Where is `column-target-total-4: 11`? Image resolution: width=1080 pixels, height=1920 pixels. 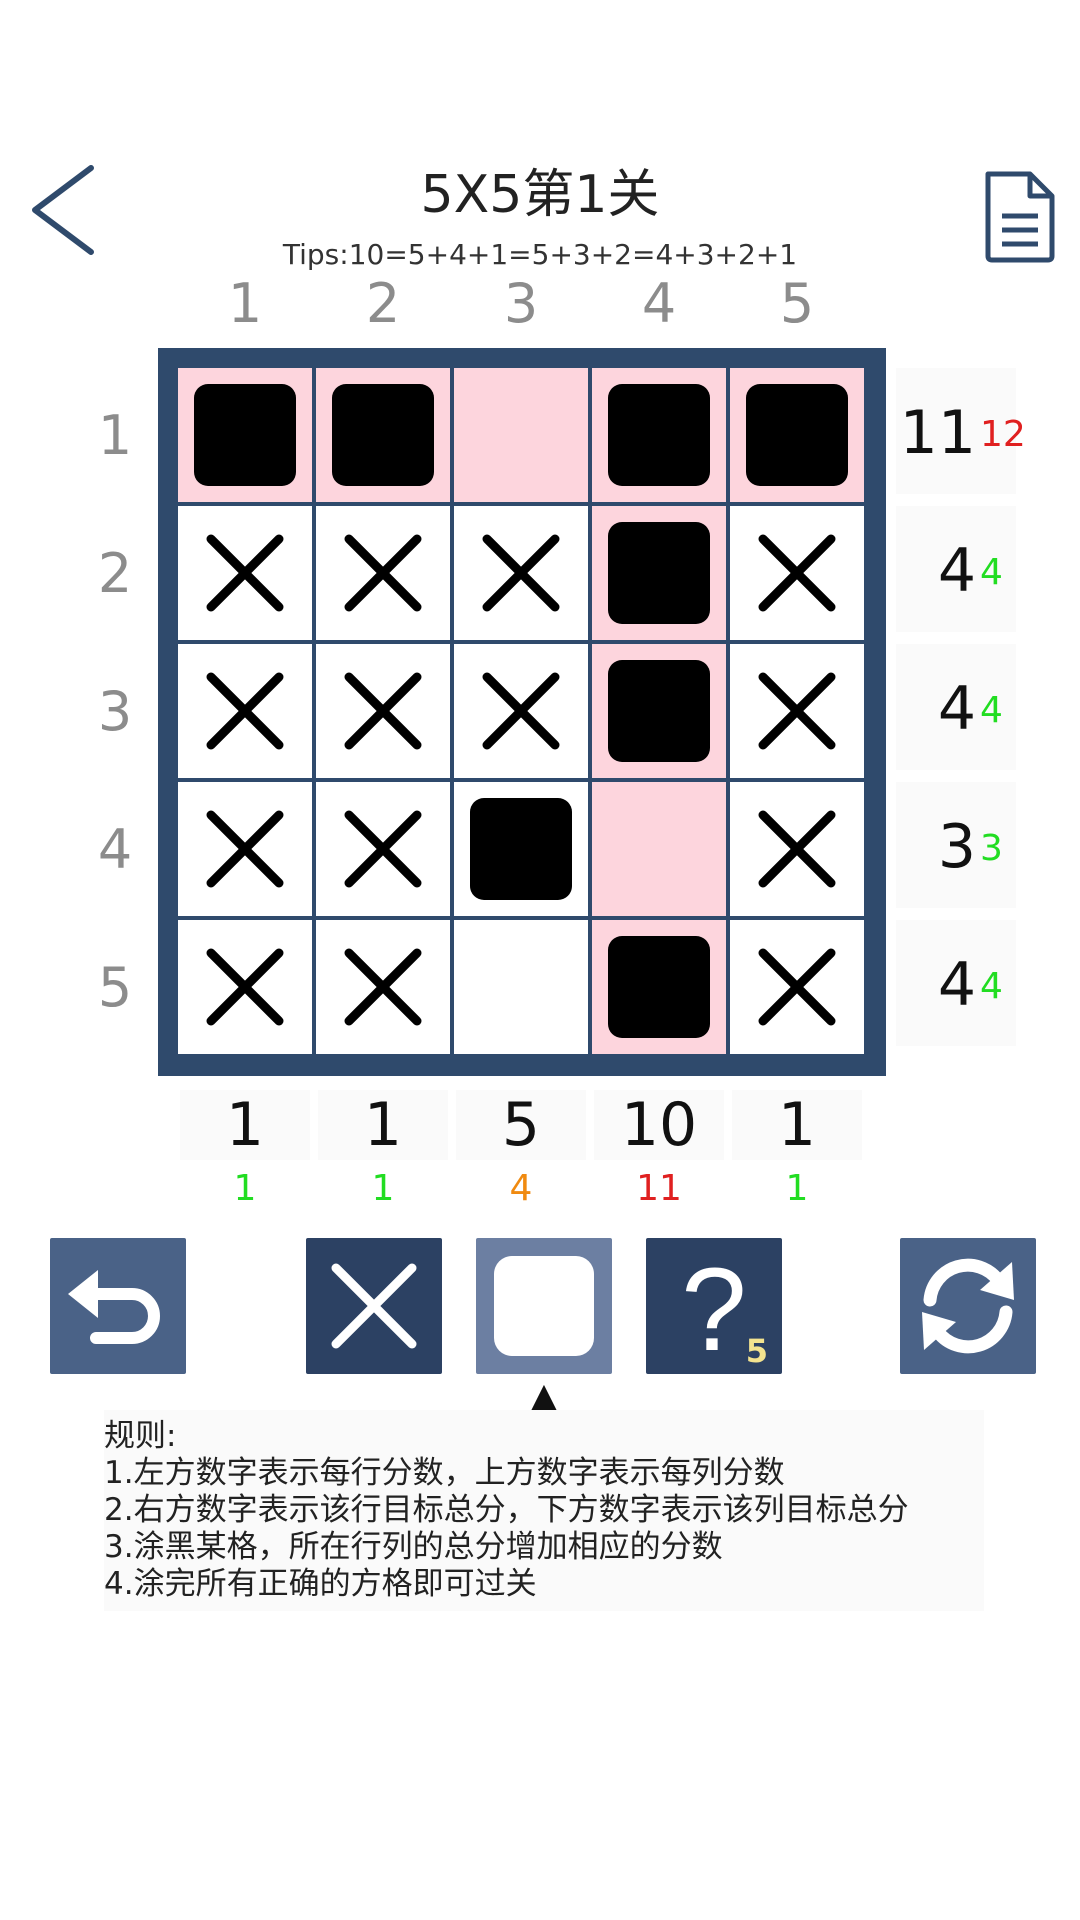 column-target-total-4: 11 is located at coordinates (659, 1188).